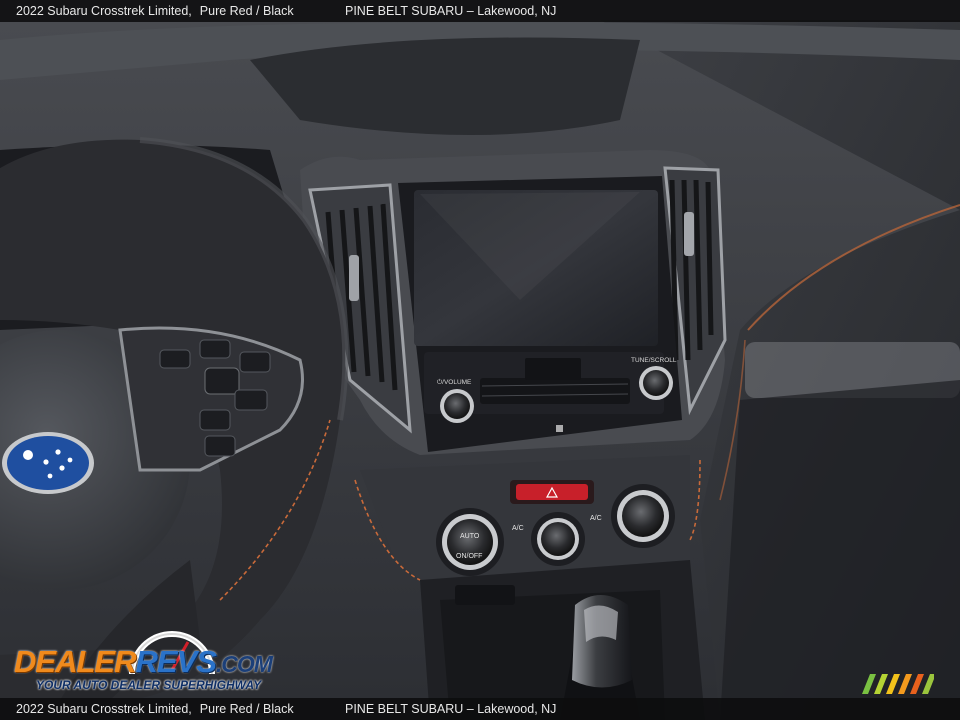 The image size is (960, 720). Describe the element at coordinates (654, 360) in the screenshot. I see `tune-scroll-label: TUNE/SCROLL` at that location.